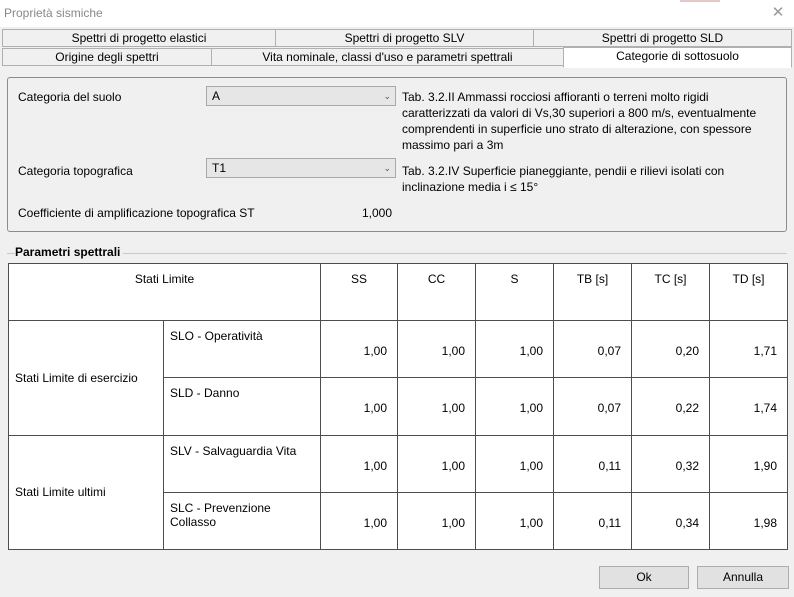  I want to click on header-s: S, so click(515, 292).